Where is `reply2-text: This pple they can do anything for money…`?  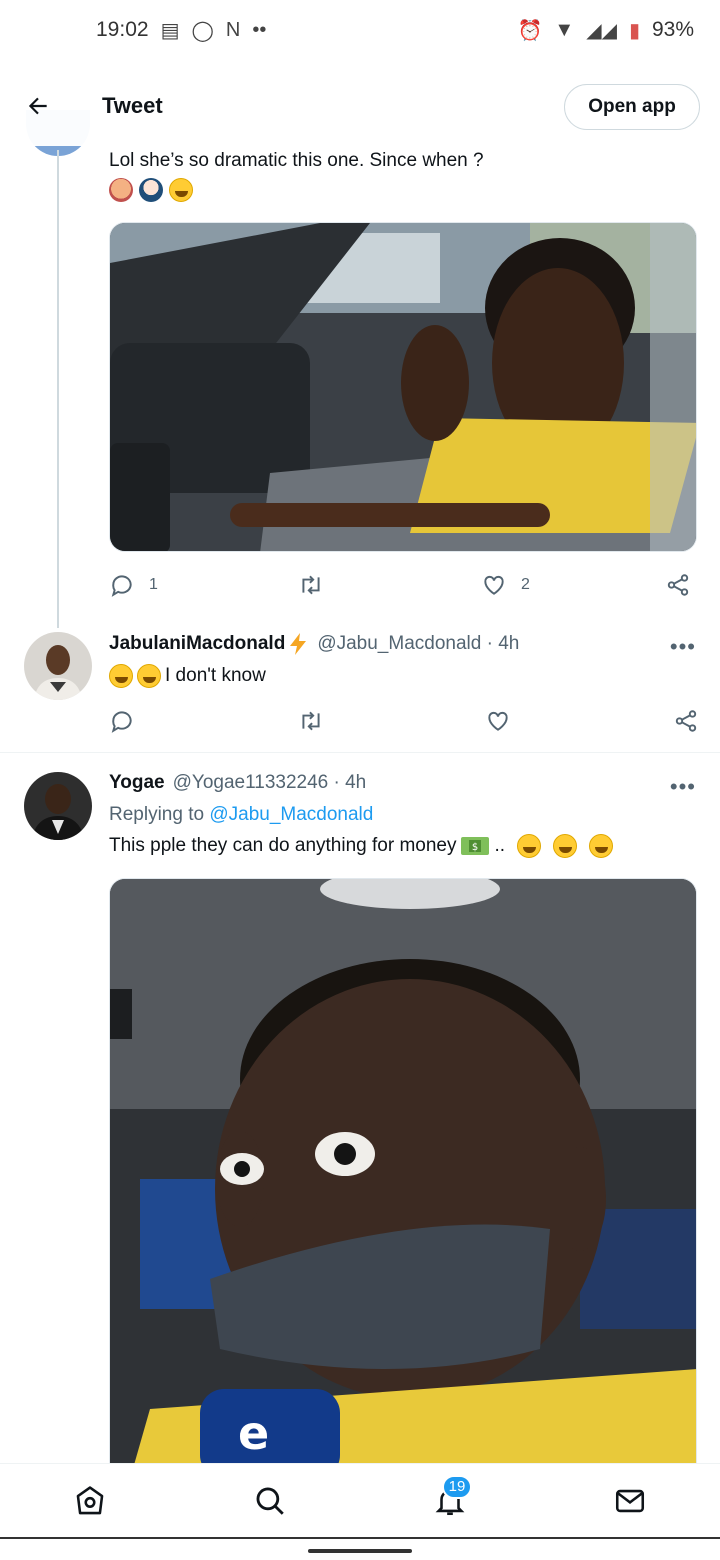
reply2-text: This pple they can do anything for money… is located at coordinates (361, 846).